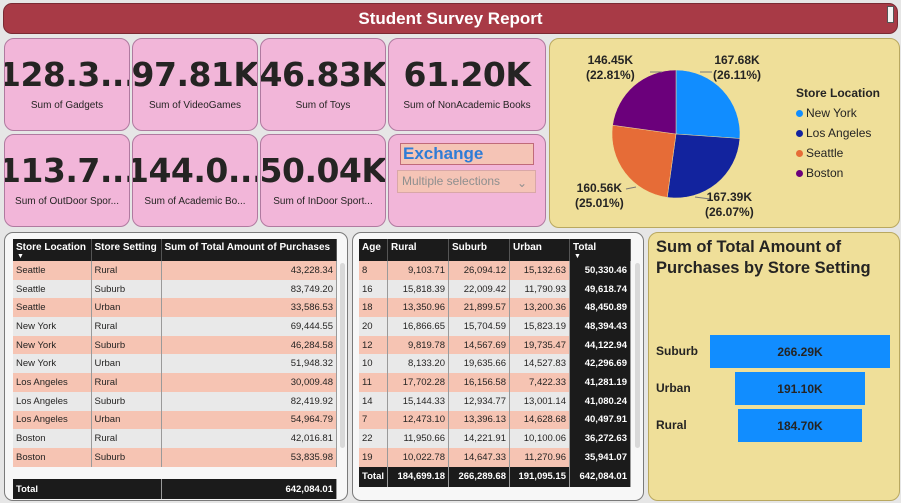 The height and width of the screenshot is (503, 901). Describe the element at coordinates (737, 75) in the screenshot. I see `pie-label-pct: (26.11%)` at that location.